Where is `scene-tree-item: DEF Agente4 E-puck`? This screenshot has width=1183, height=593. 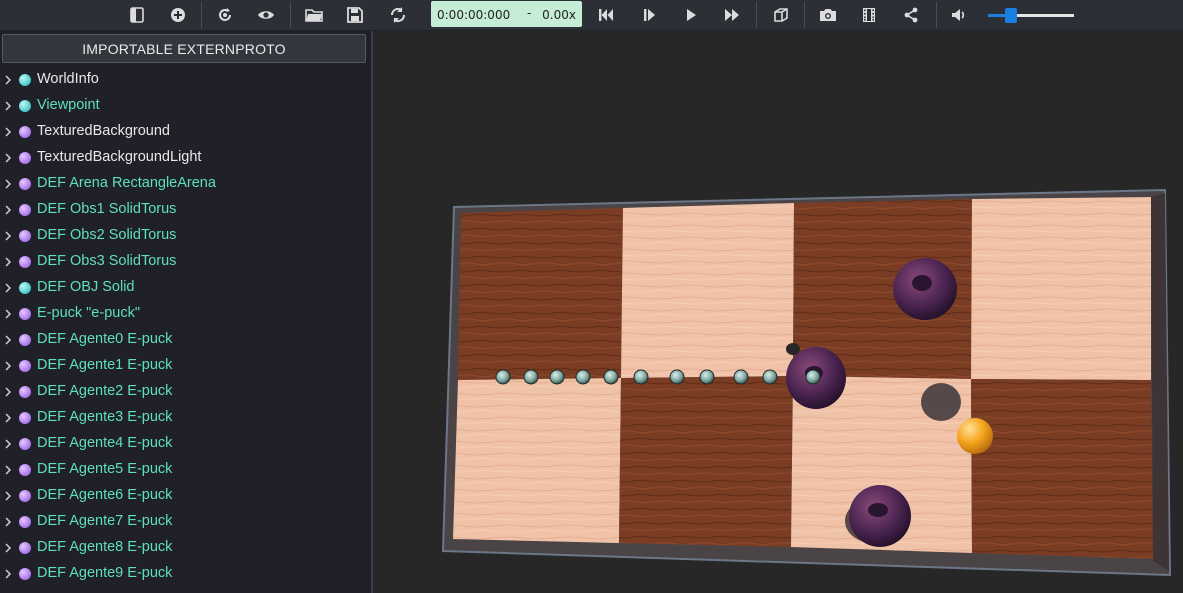 scene-tree-item: DEF Agente4 E-puck is located at coordinates (185, 444).